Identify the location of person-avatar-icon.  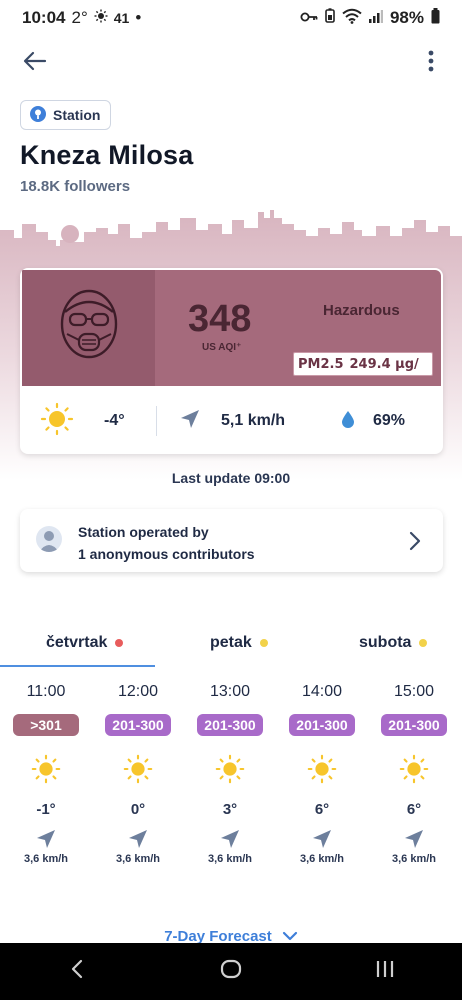
(49, 539).